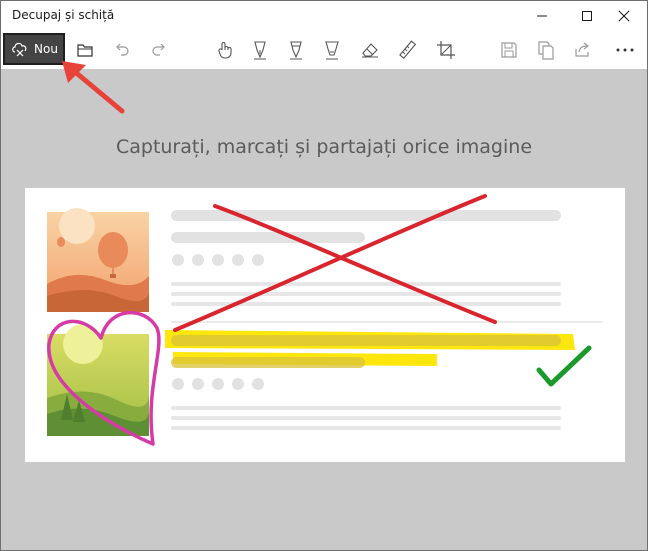 The image size is (648, 551). I want to click on ballpoint-pen-icon, so click(260, 50).